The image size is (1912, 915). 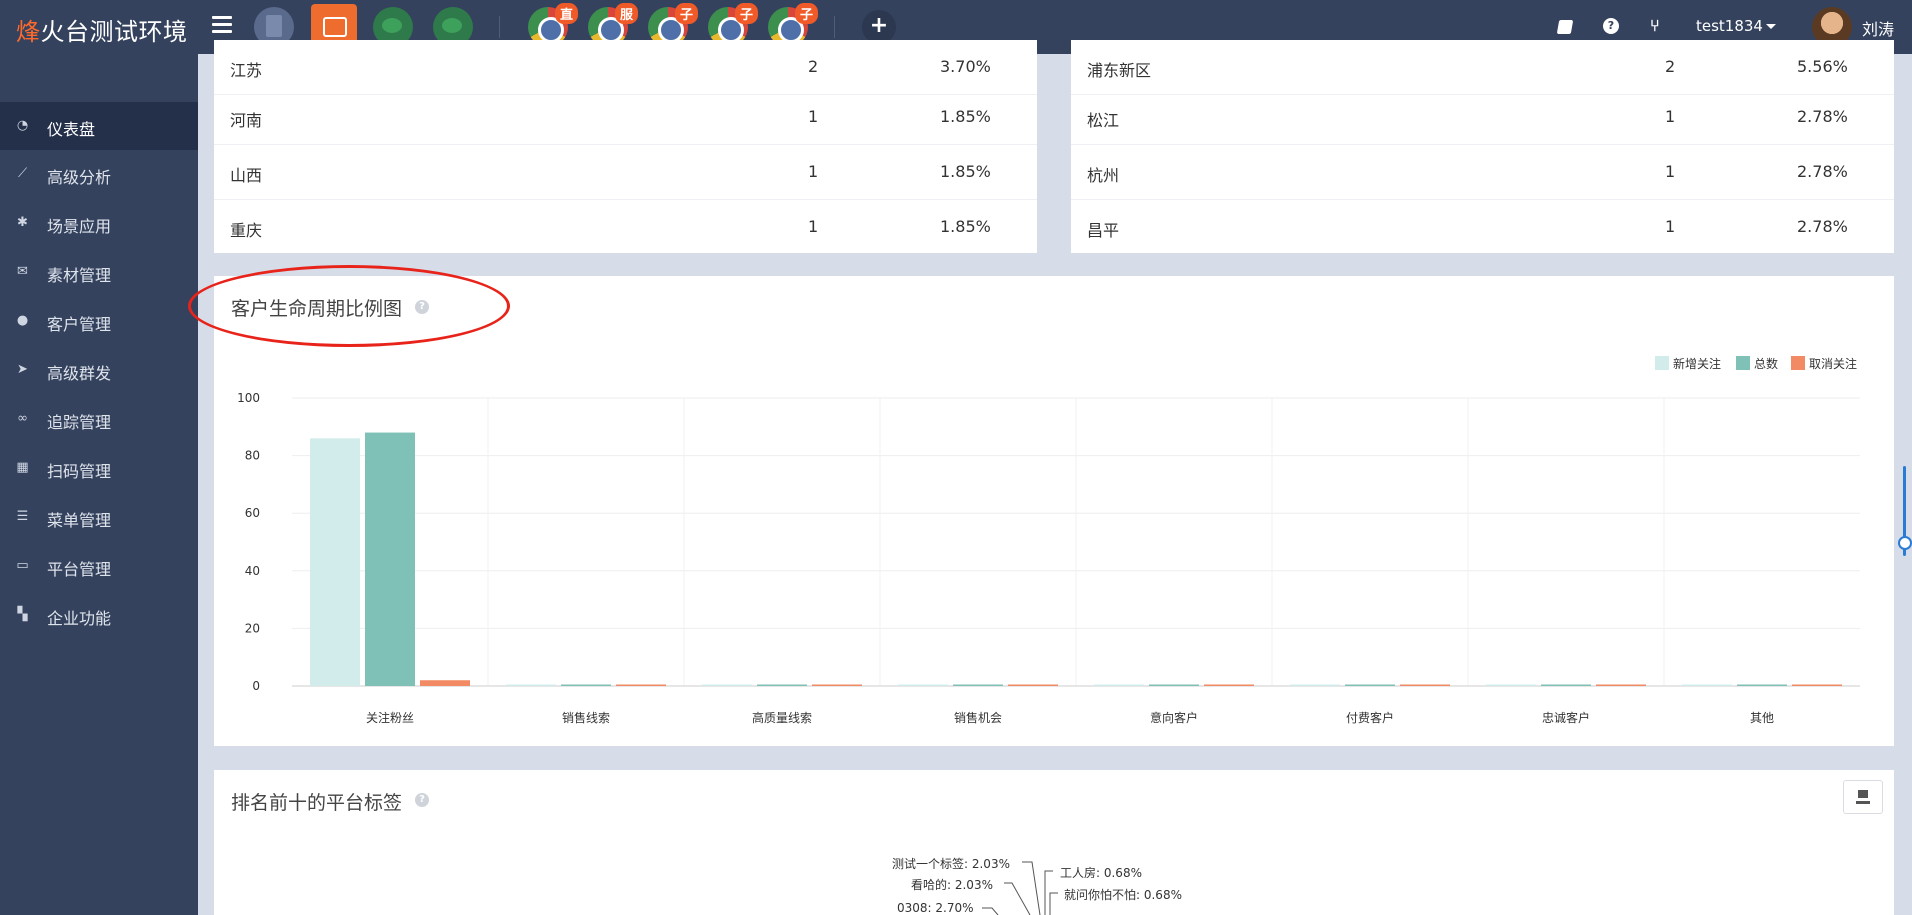 I want to click on scrollbar-handle, so click(x=1905, y=543).